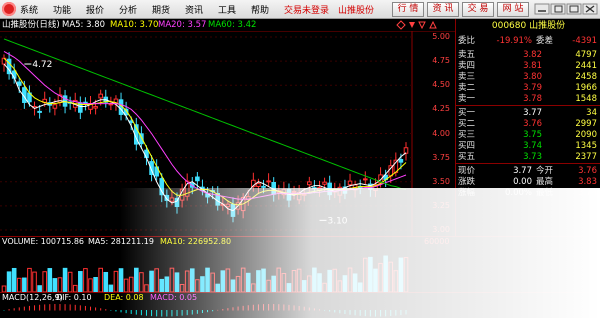  I want to click on menu-tools: 工具, so click(227, 9).